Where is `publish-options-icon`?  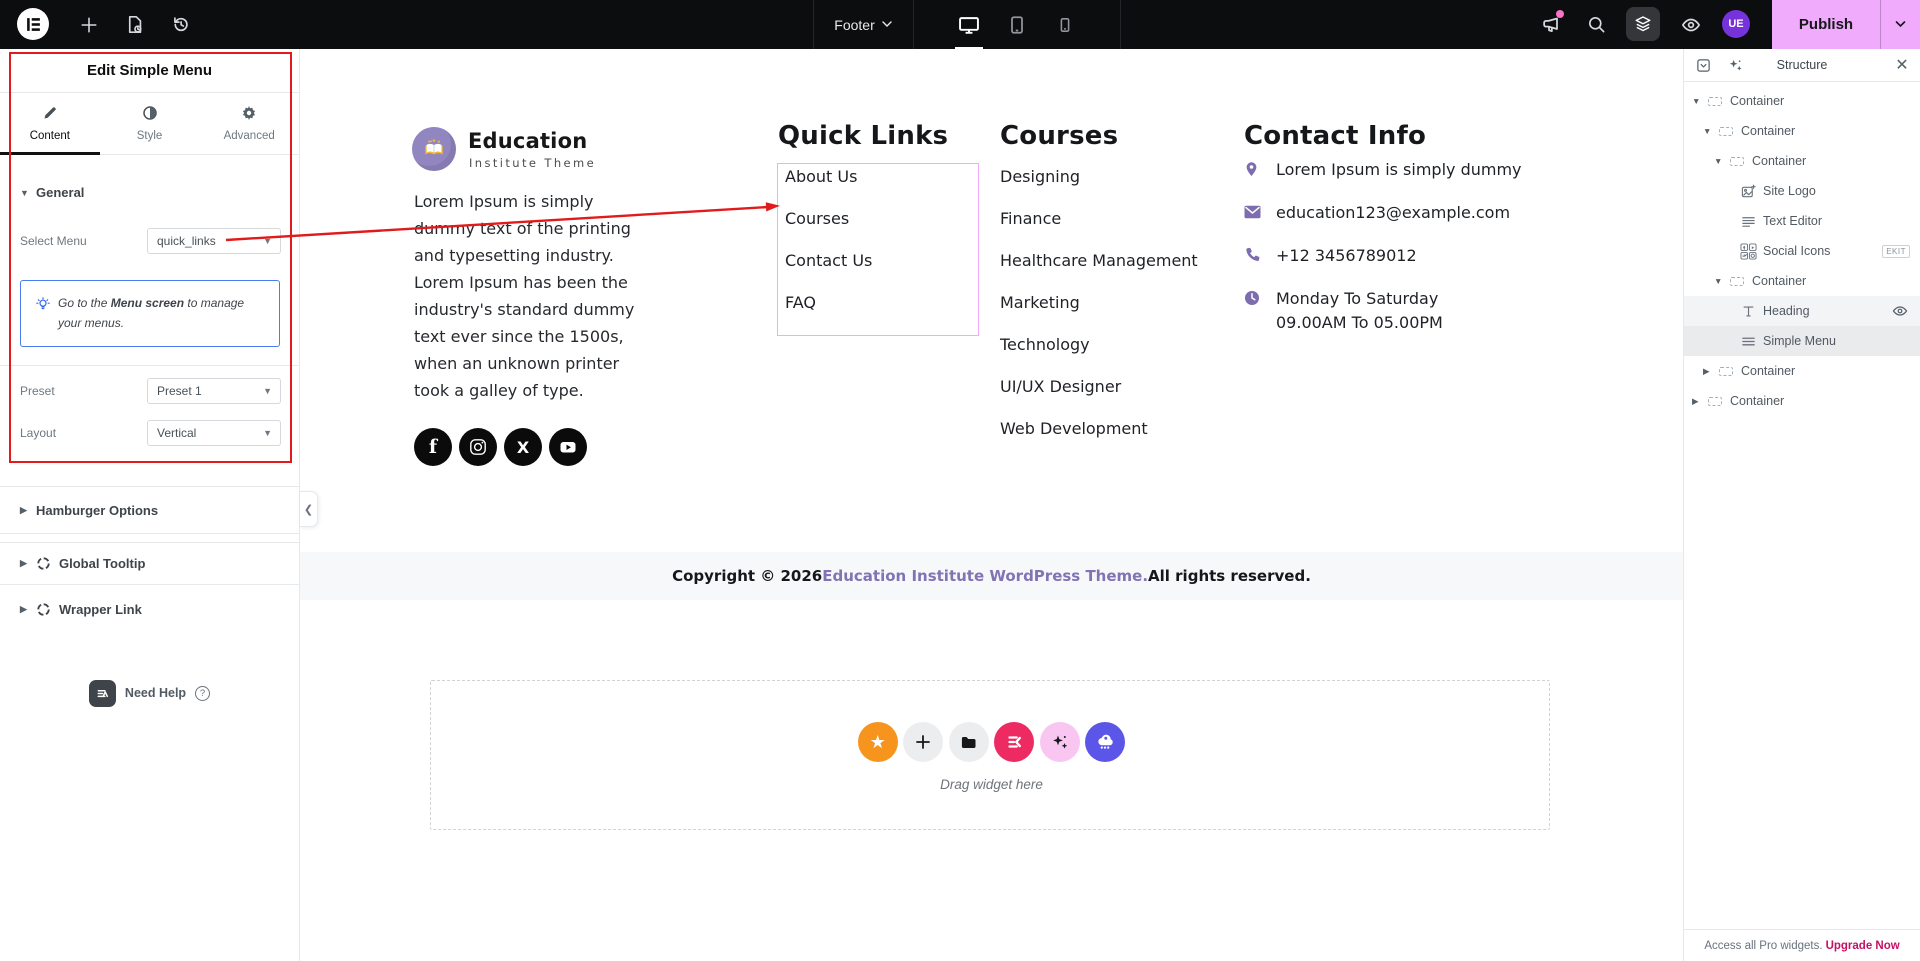 publish-options-icon is located at coordinates (1900, 24).